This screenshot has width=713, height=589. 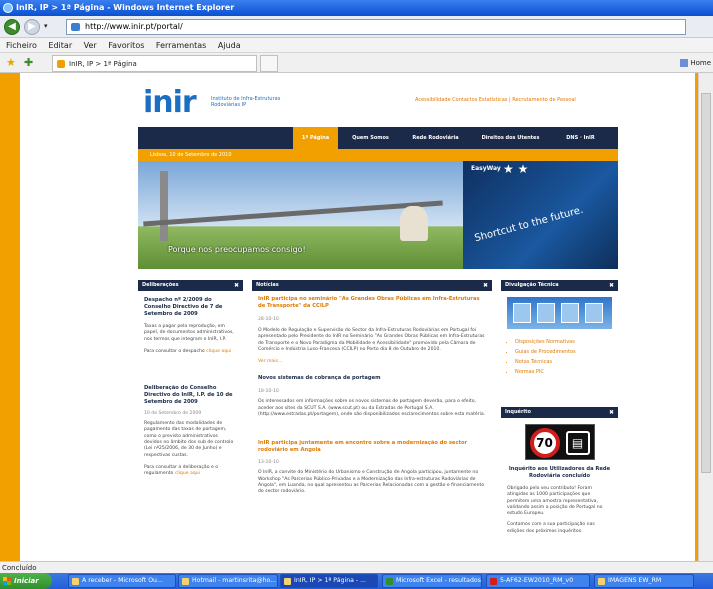 What do you see at coordinates (21, 45) in the screenshot?
I see `menu-file: Ficheiro` at bounding box center [21, 45].